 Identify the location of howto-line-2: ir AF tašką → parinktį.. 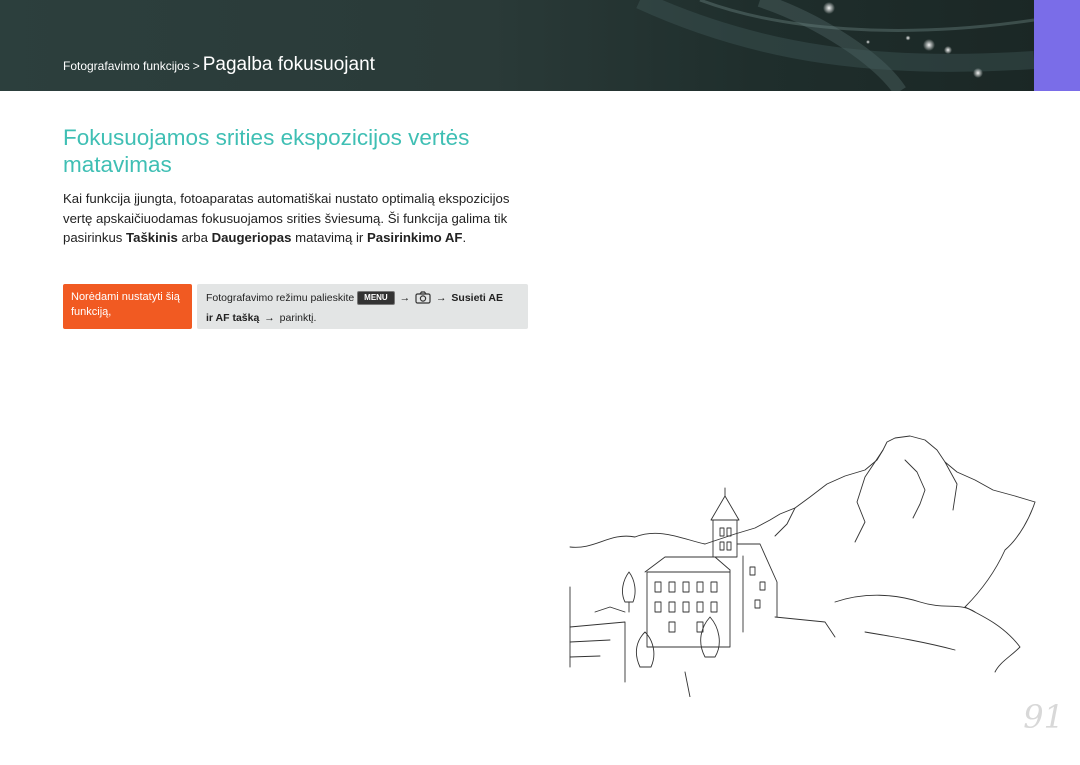
(362, 318).